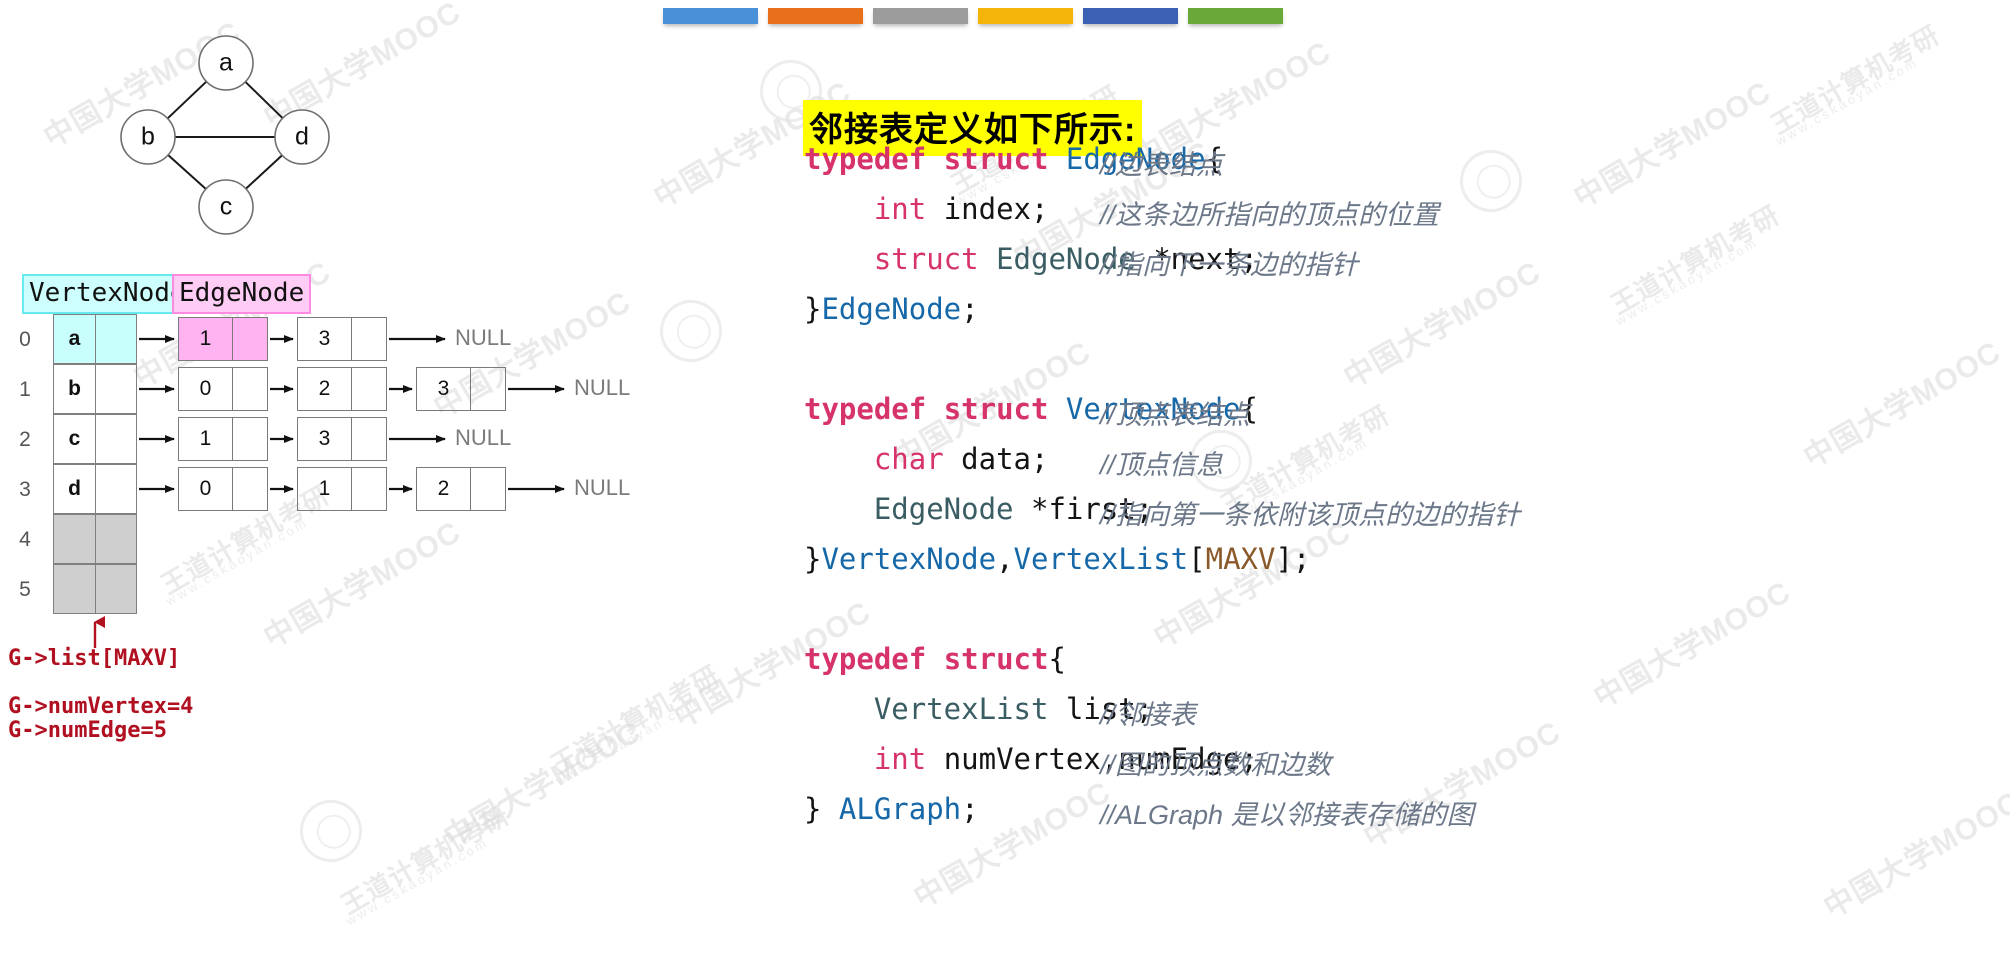 The width and height of the screenshot is (2010, 956). I want to click on code-line-11: VertexList list;//邻接表, so click(1400, 717).